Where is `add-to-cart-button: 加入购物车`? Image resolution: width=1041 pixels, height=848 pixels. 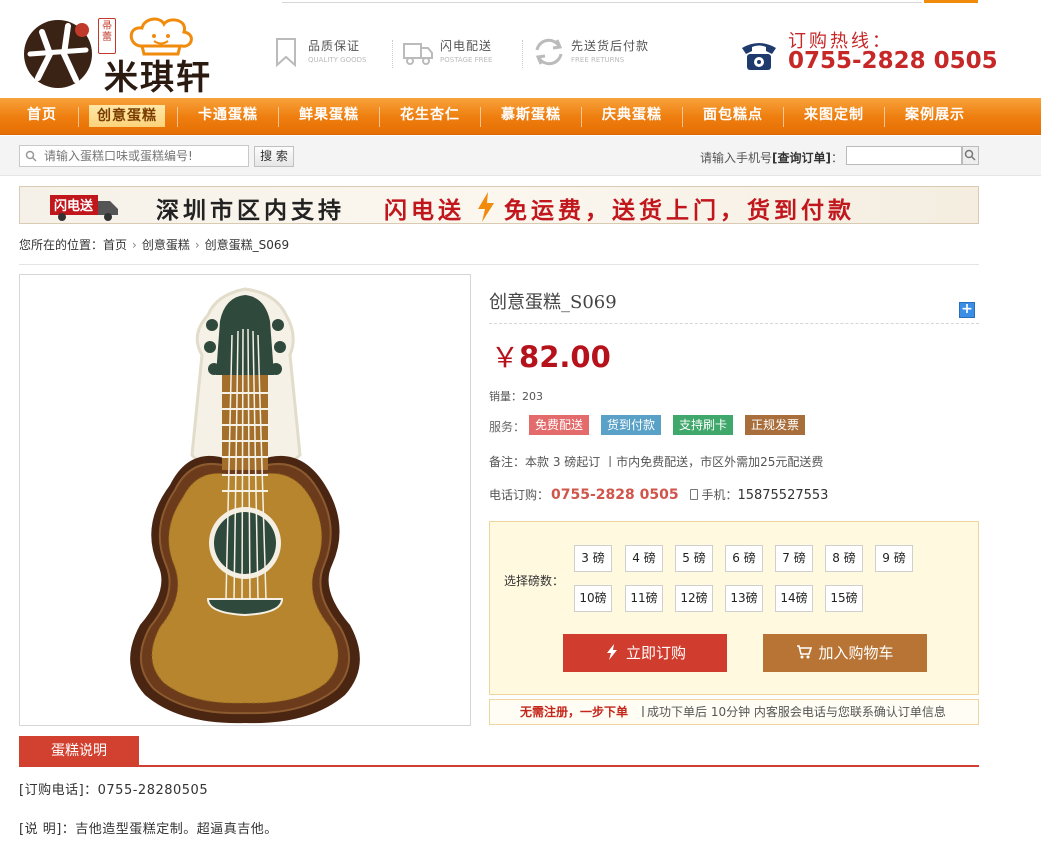 add-to-cart-button: 加入购物车 is located at coordinates (845, 653).